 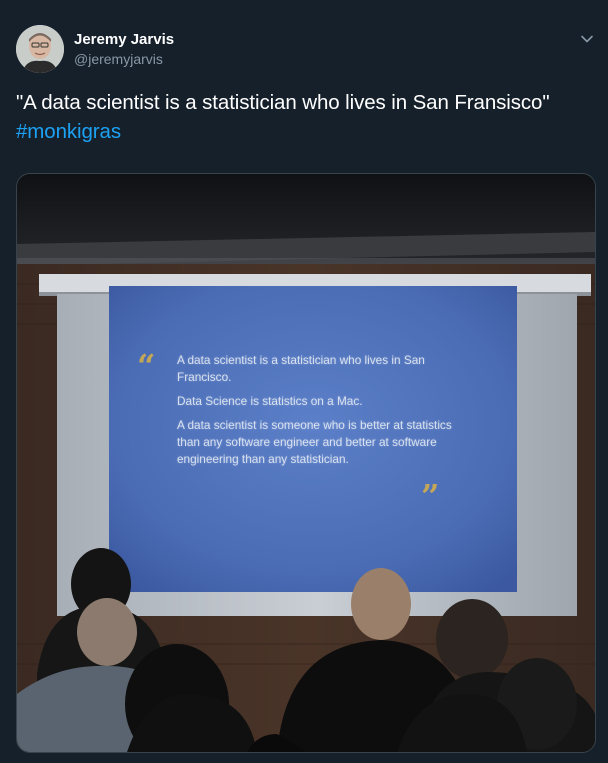 What do you see at coordinates (270, 401) in the screenshot?
I see `slide-line: Data Science is statistics on a Mac.` at bounding box center [270, 401].